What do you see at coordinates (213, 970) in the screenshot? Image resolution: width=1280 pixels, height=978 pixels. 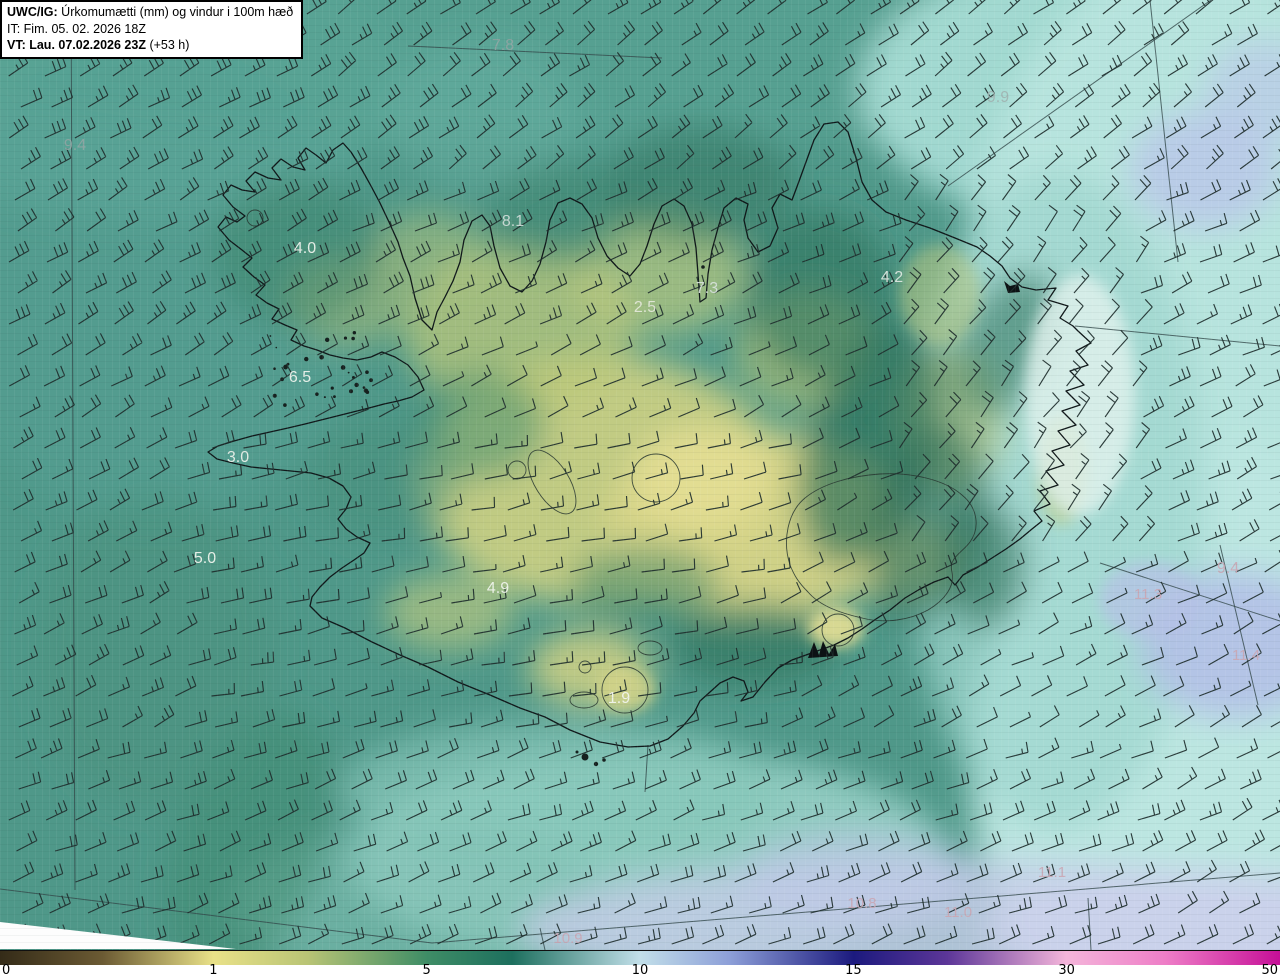 I see `colorbar-tick: 1` at bounding box center [213, 970].